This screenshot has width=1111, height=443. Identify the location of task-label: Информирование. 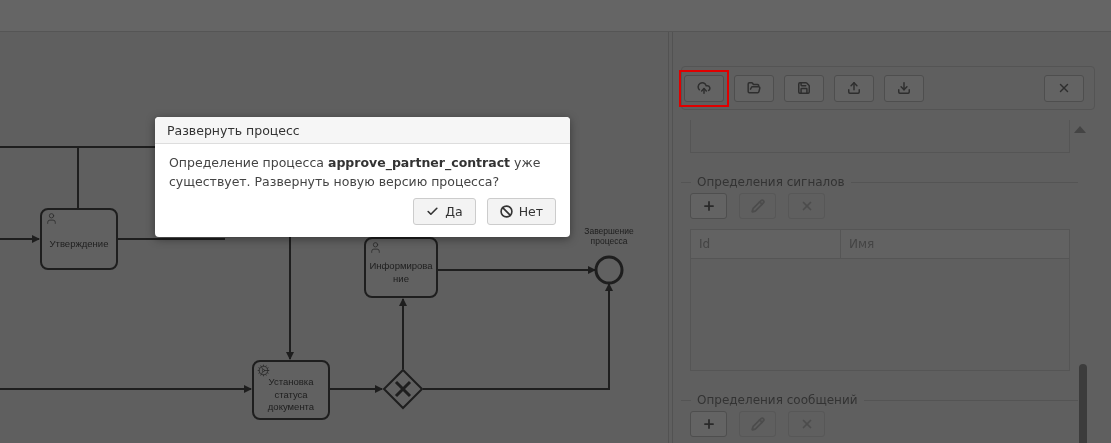
(401, 272).